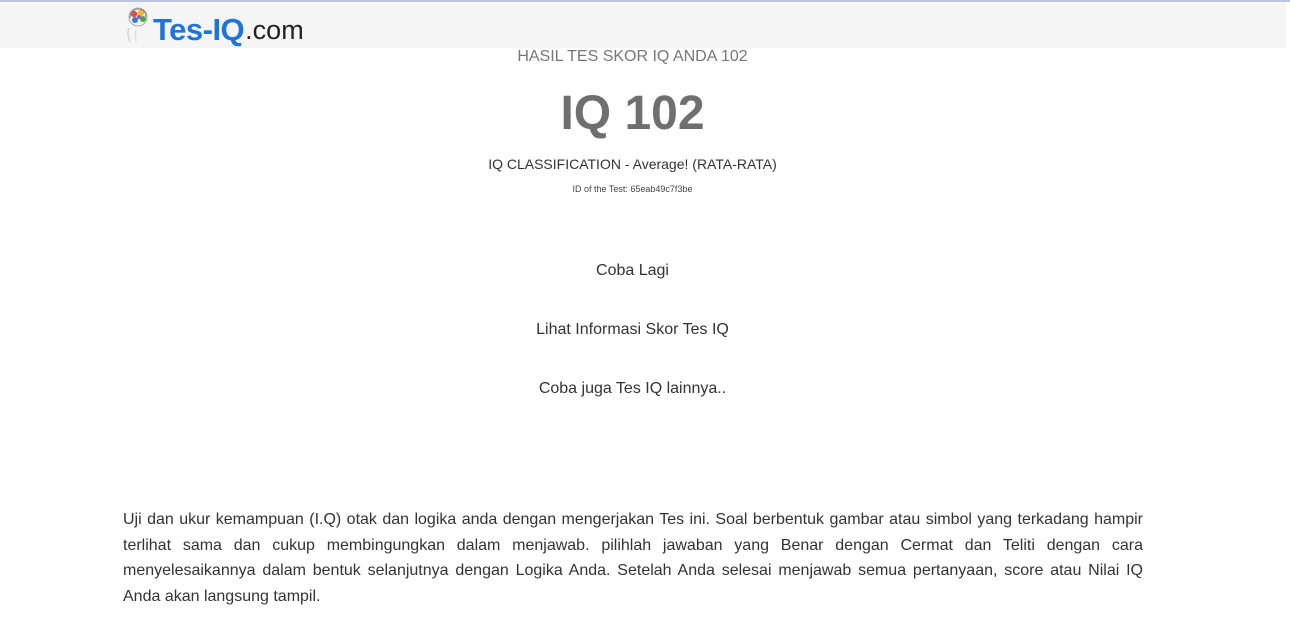 Image resolution: width=1290 pixels, height=631 pixels. What do you see at coordinates (274, 30) in the screenshot?
I see `logo-domain-suffix: .com` at bounding box center [274, 30].